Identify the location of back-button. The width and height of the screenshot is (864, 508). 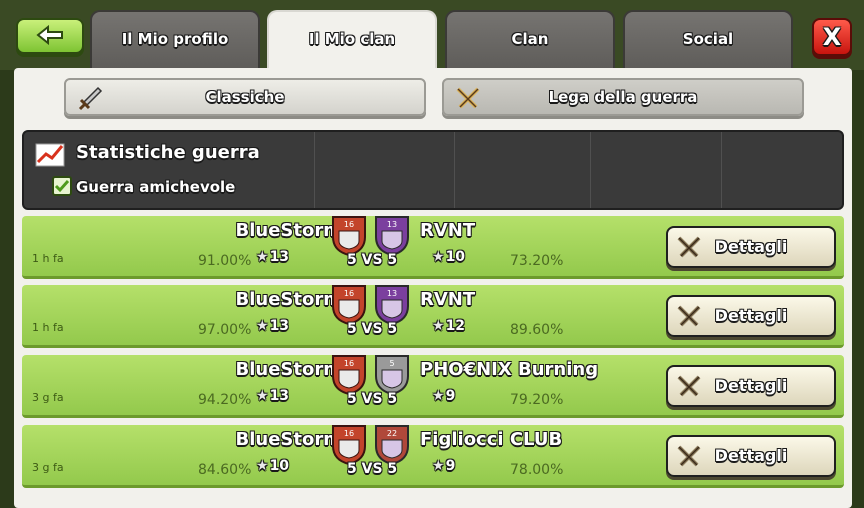
(50, 36).